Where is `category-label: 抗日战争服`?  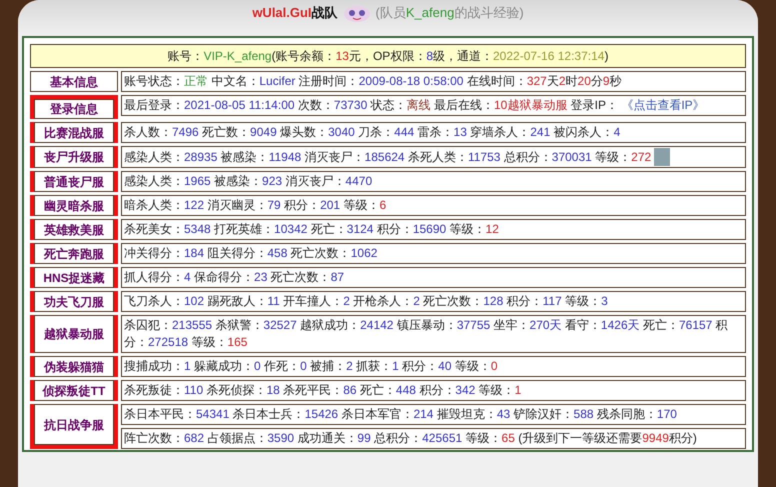
category-label: 抗日战争服 is located at coordinates (74, 424).